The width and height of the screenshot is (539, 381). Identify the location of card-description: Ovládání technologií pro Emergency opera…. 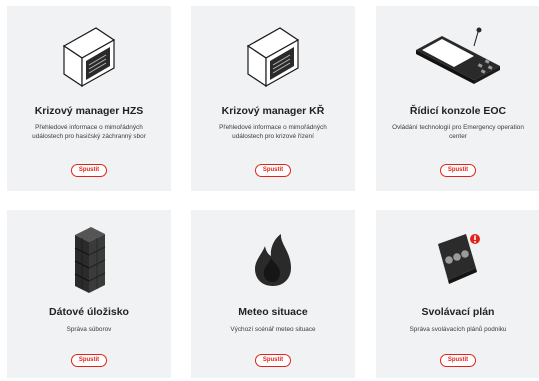
(458, 132).